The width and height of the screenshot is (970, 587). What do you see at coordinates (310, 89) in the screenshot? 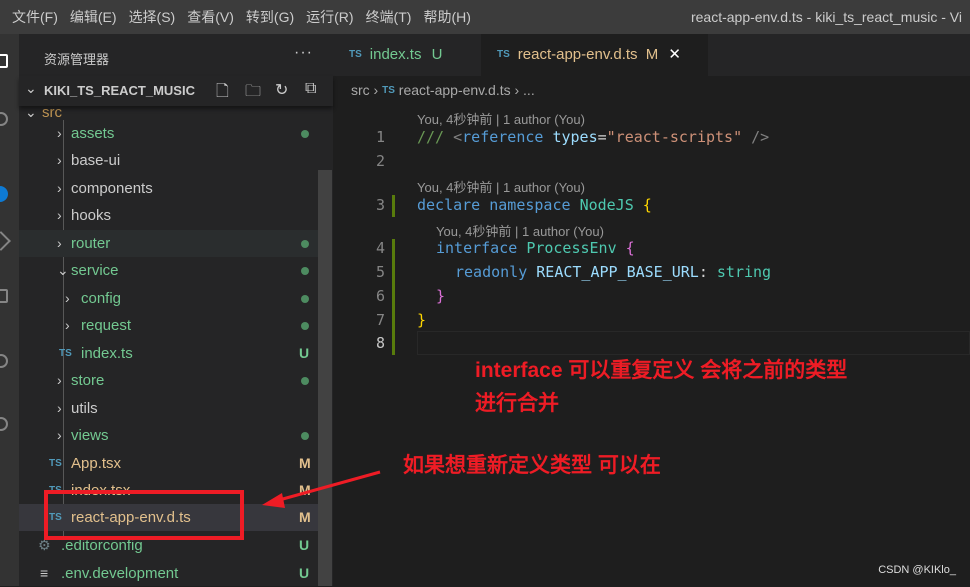
I see `collapse-all-icon: ⧉` at bounding box center [310, 89].